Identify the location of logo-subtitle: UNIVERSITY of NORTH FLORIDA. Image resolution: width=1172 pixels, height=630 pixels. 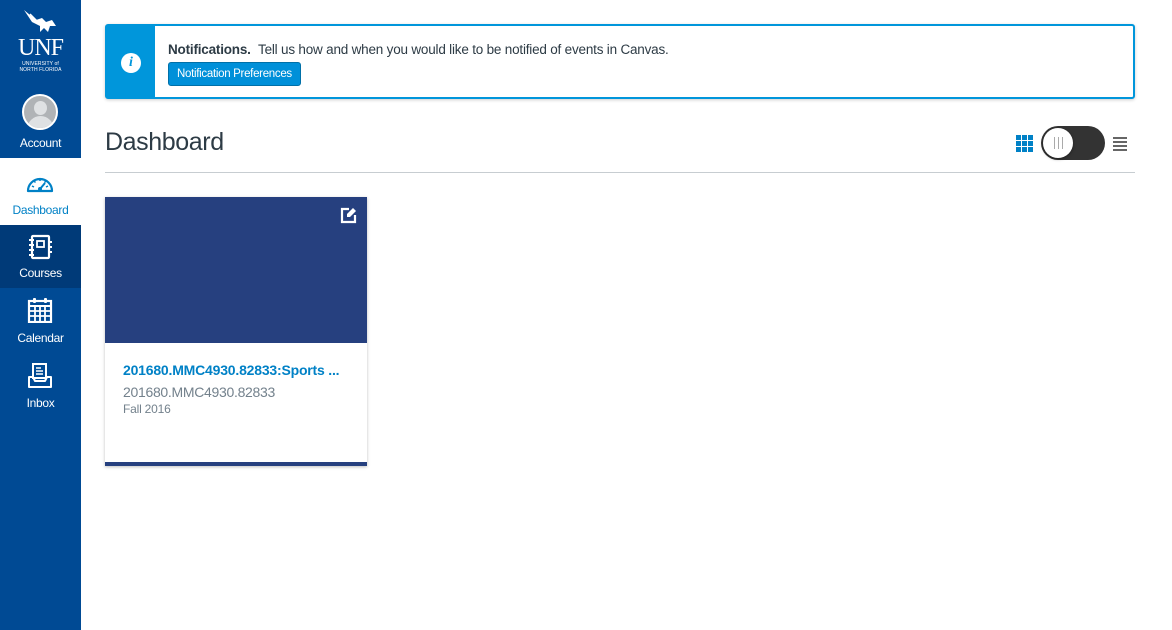
(40, 67).